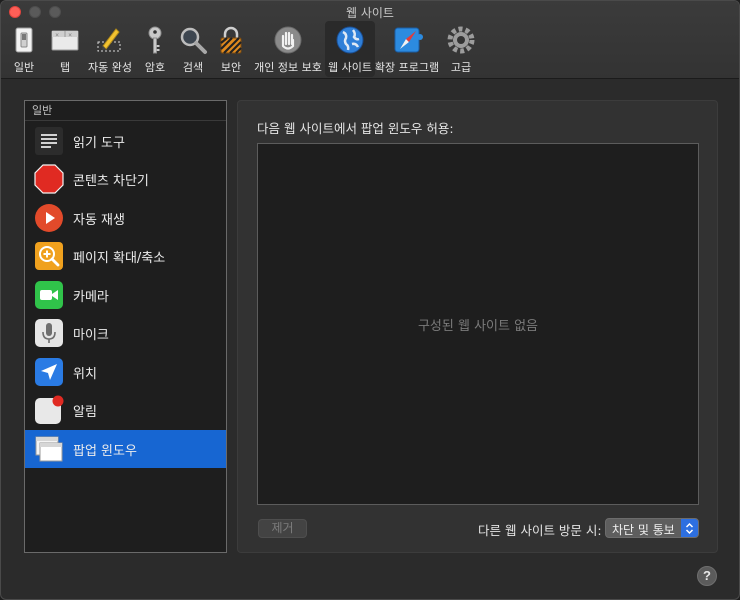  What do you see at coordinates (49, 372) in the screenshot?
I see `location-arrow-icon` at bounding box center [49, 372].